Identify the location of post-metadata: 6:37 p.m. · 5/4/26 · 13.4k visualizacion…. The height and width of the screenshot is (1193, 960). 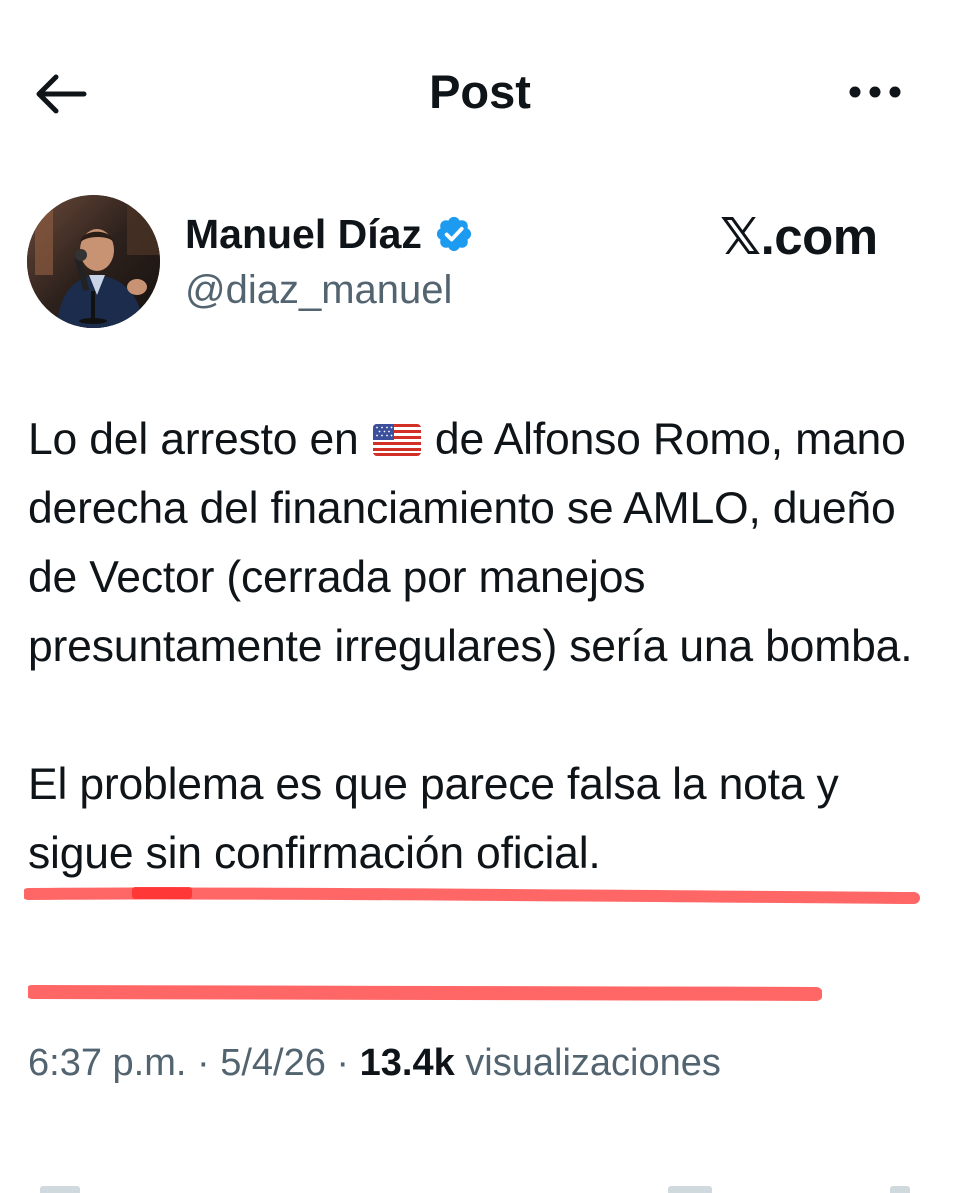
(374, 1063).